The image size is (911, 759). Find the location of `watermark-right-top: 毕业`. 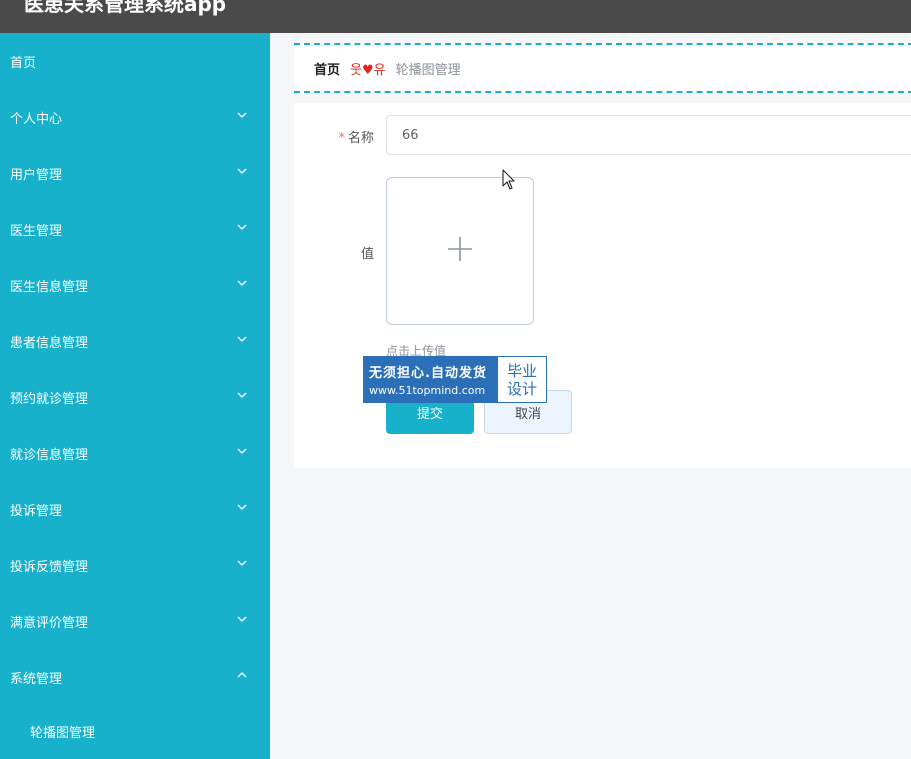

watermark-right-top: 毕业 is located at coordinates (521, 370).